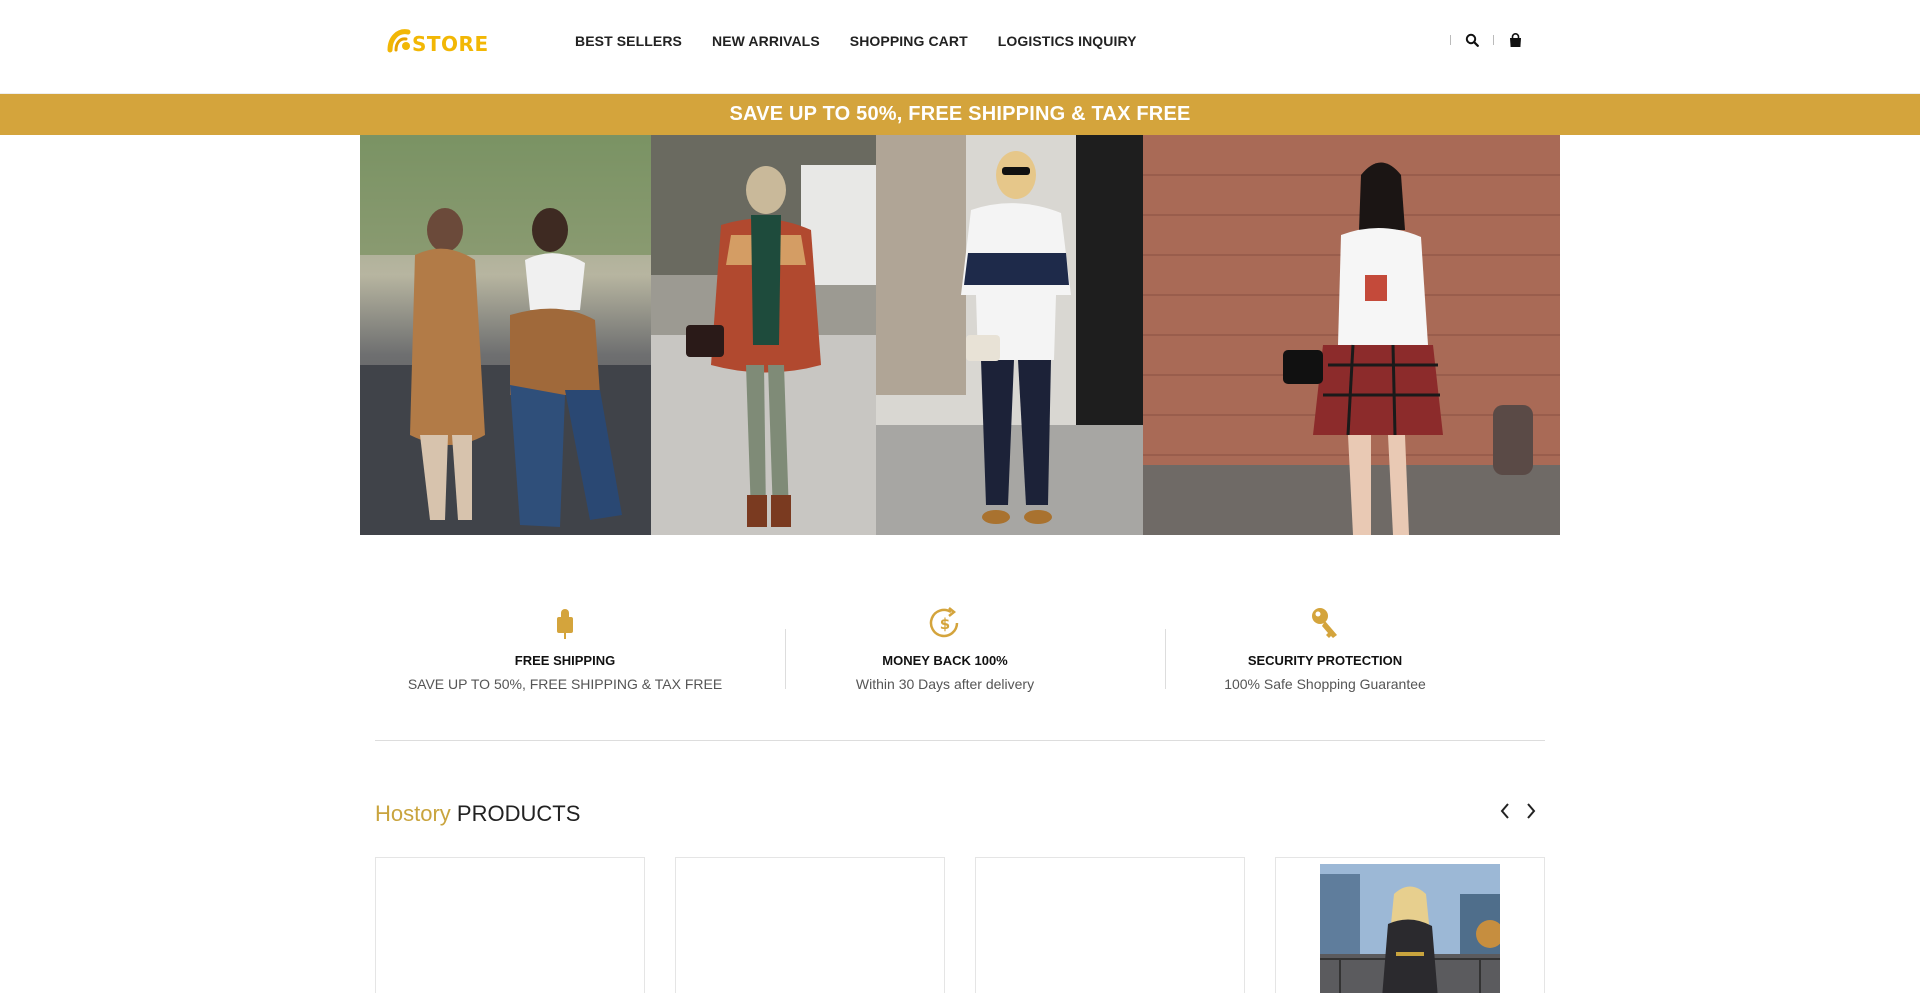 The image size is (1920, 993). I want to click on product-photo, so click(1410, 928).